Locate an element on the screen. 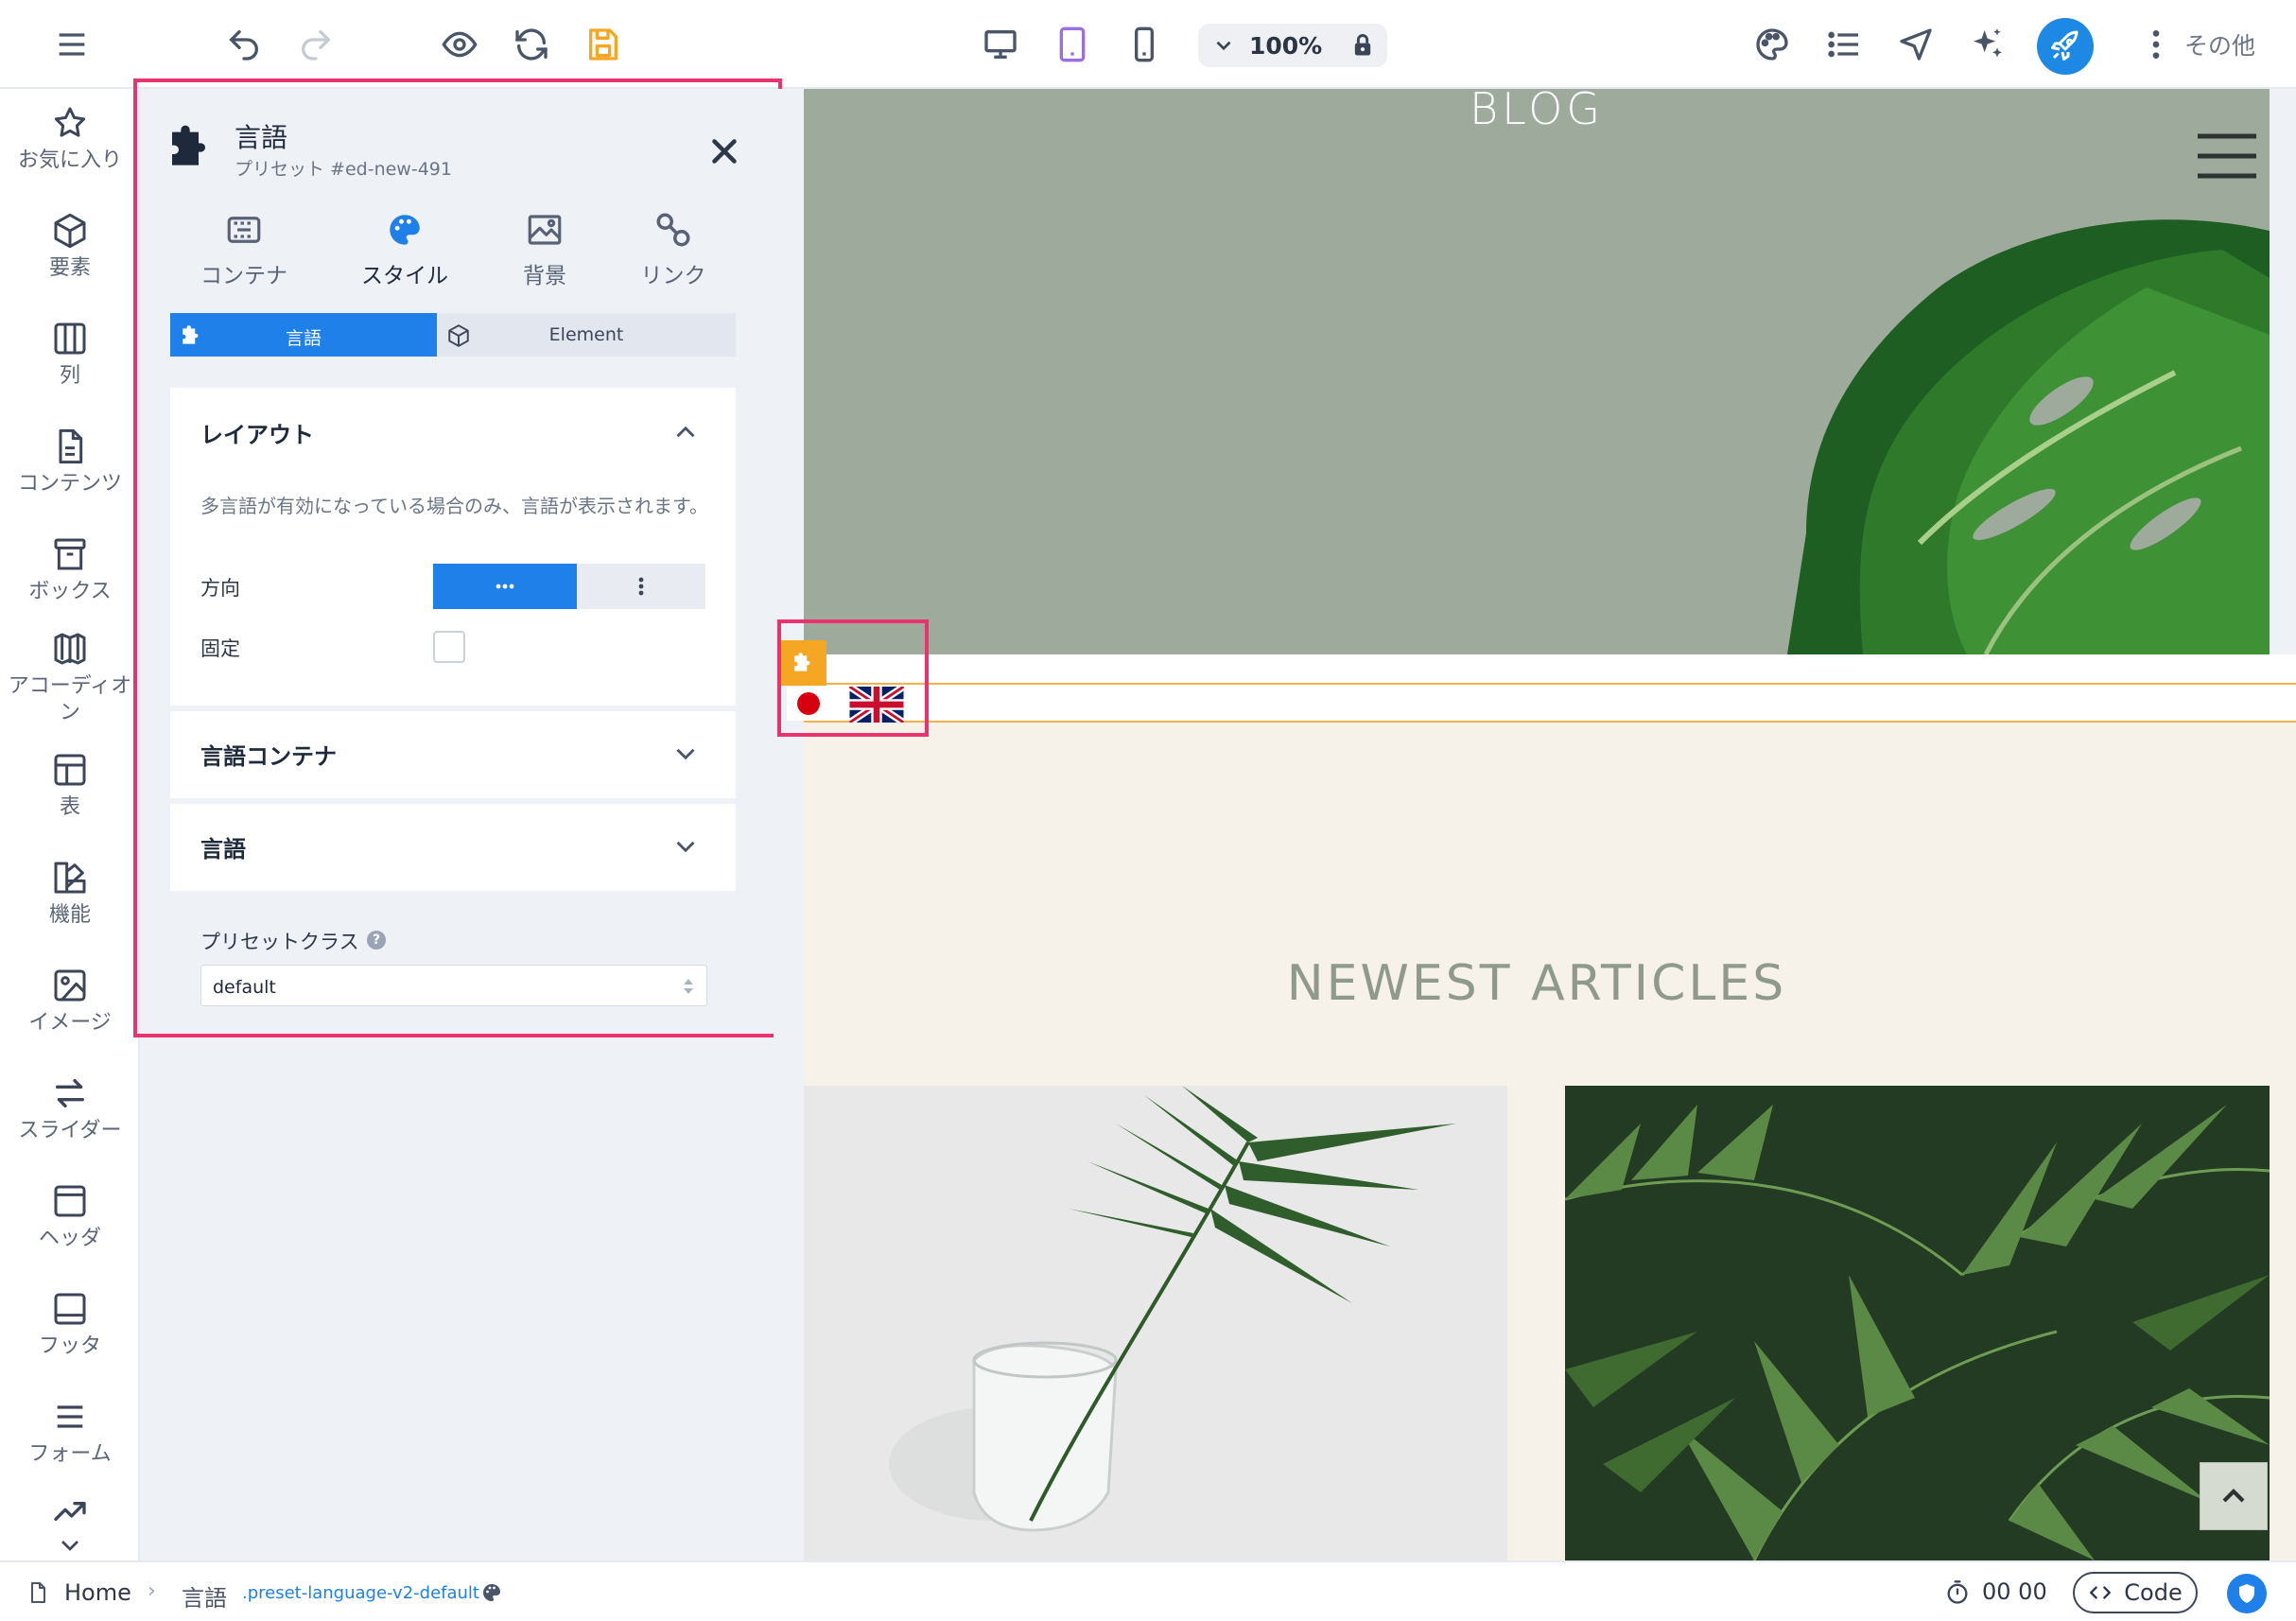  refresh-icon is located at coordinates (531, 45).